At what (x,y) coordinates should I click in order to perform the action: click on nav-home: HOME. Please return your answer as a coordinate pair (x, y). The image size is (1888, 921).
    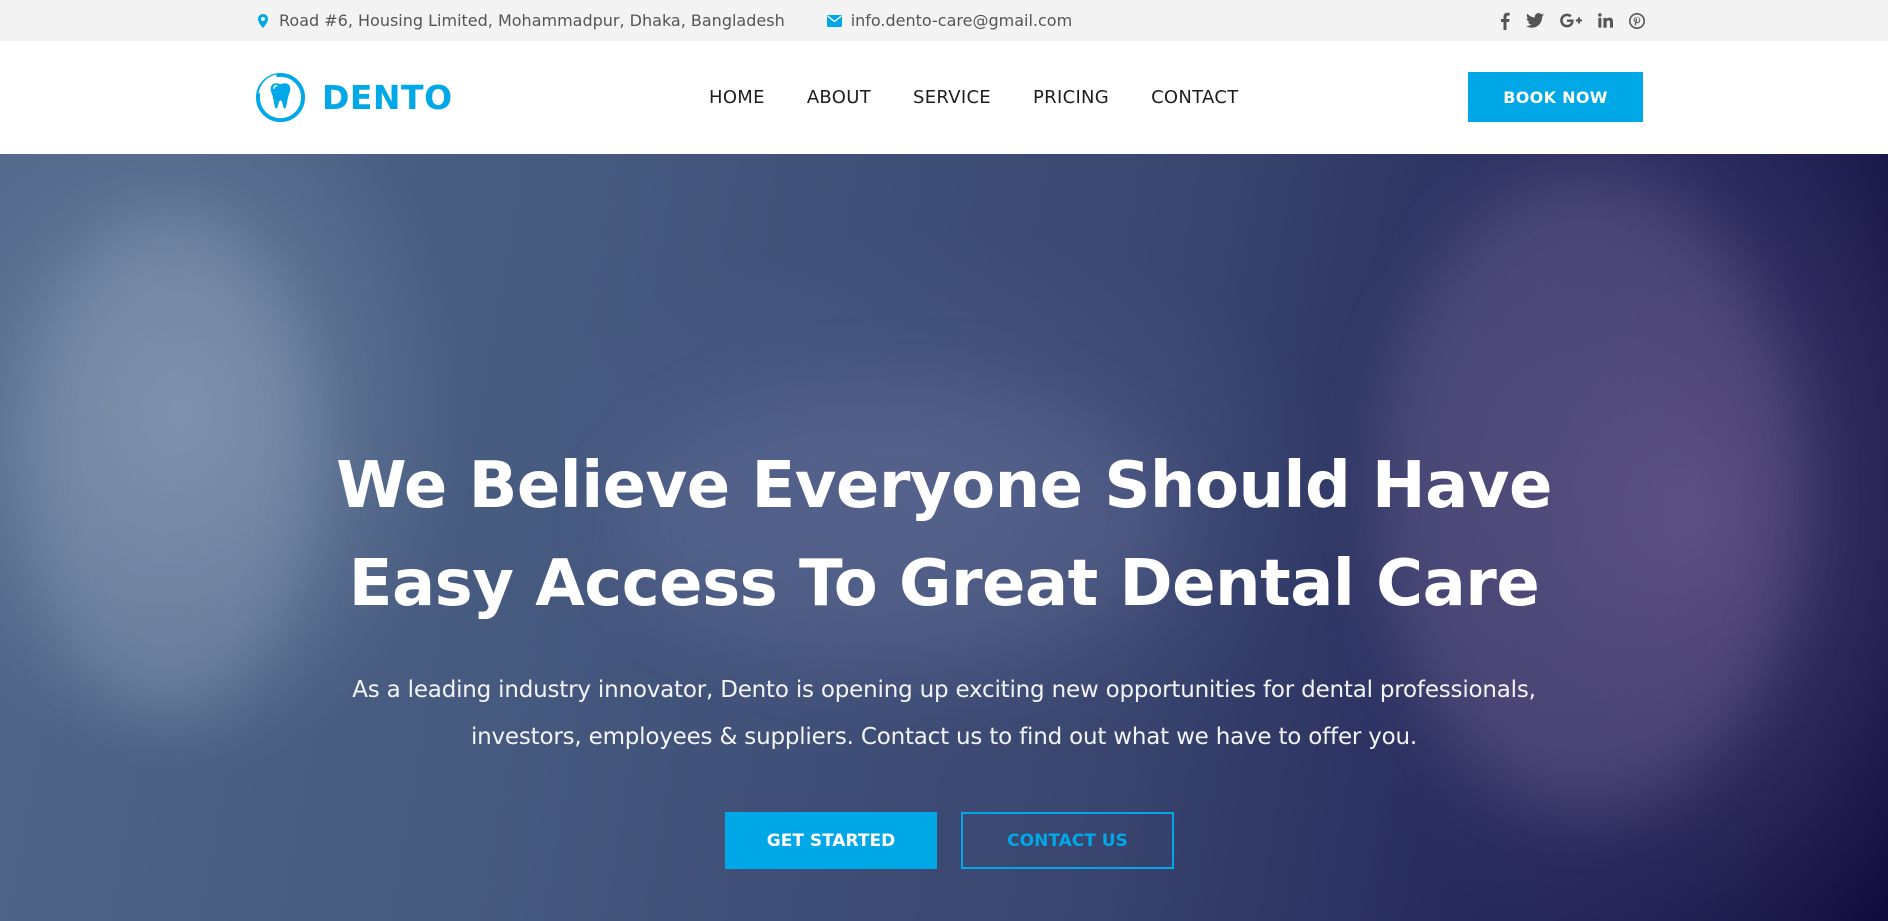
    Looking at the image, I should click on (737, 97).